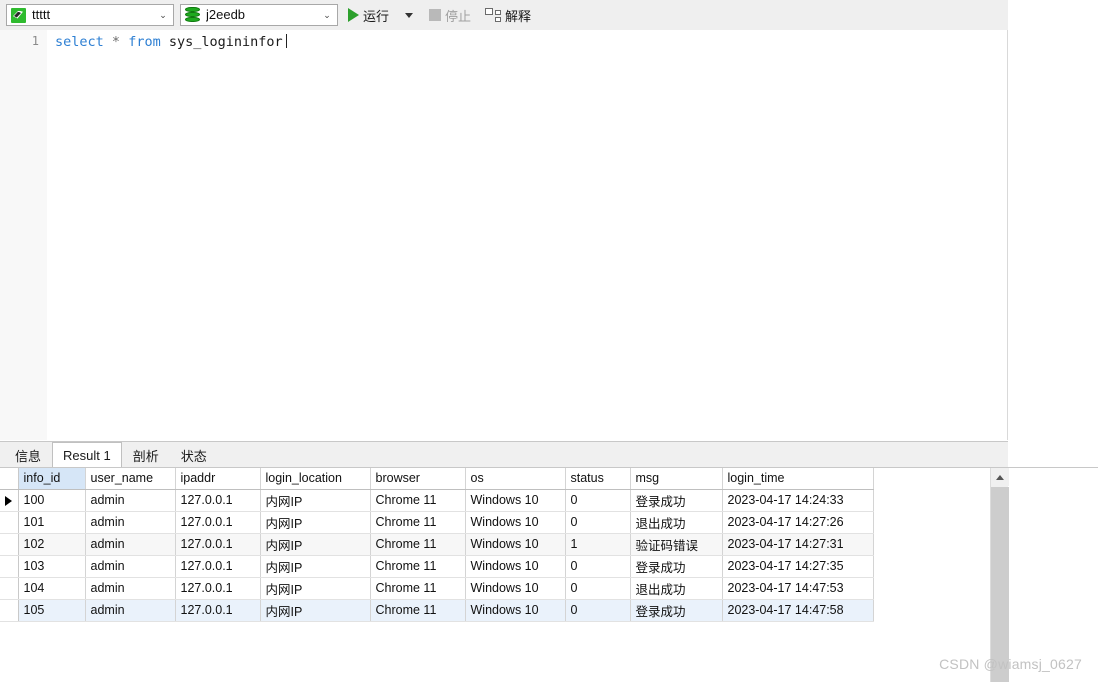 The height and width of the screenshot is (682, 1098). I want to click on cell-info-id: 102, so click(52, 544).